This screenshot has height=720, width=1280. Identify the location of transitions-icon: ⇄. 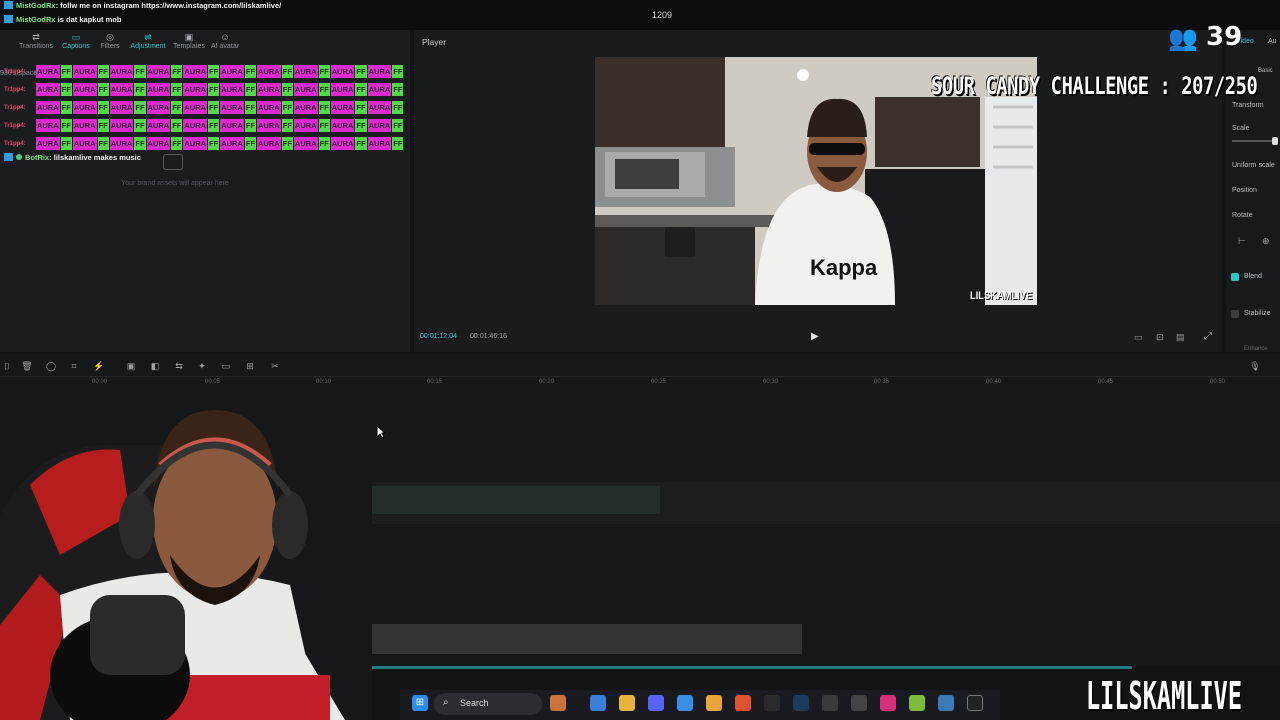
(36, 37).